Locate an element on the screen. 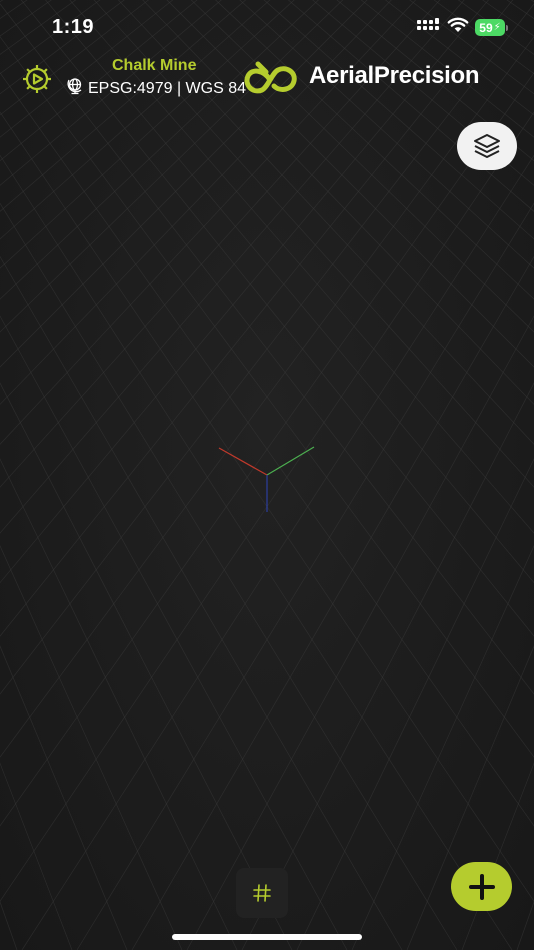 The image size is (534, 950). crs-indicator: EPSG:4979 | WGS 84 is located at coordinates (156, 88).